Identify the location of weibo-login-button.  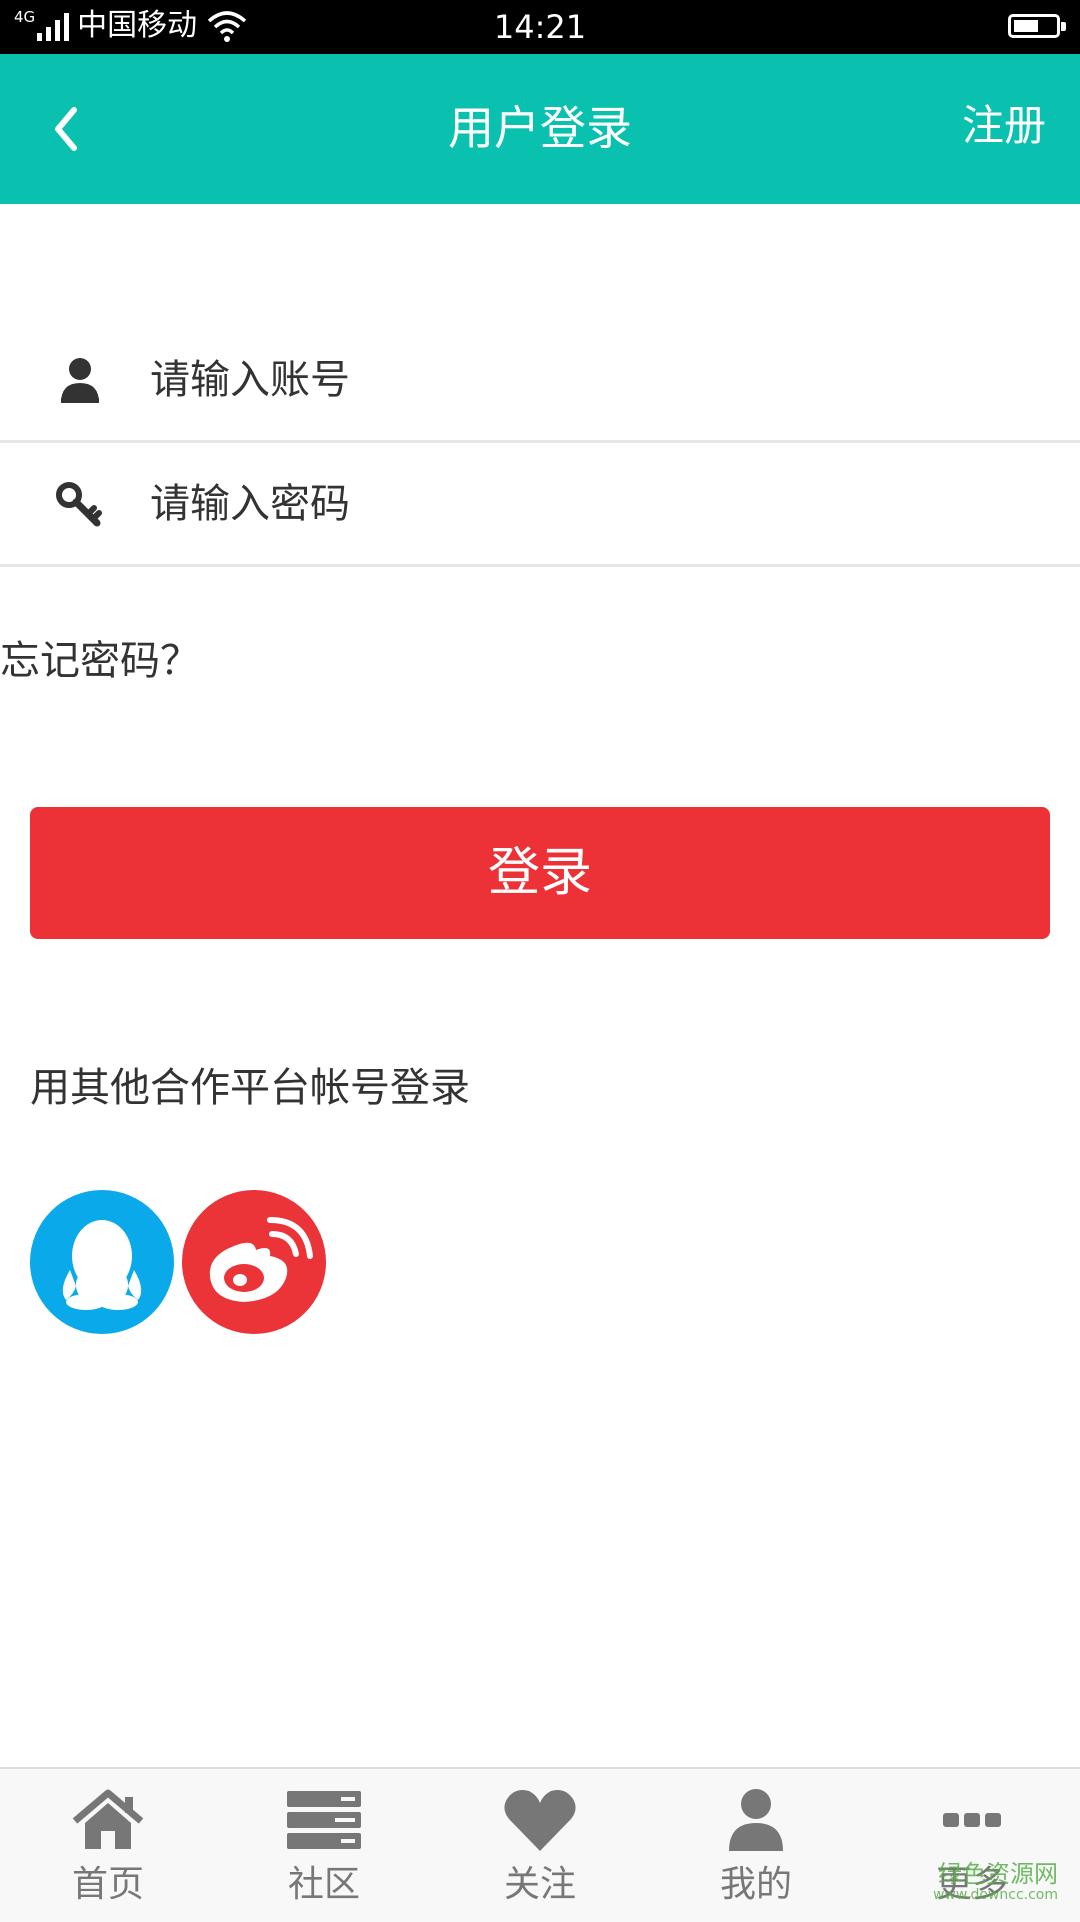
(254, 1262).